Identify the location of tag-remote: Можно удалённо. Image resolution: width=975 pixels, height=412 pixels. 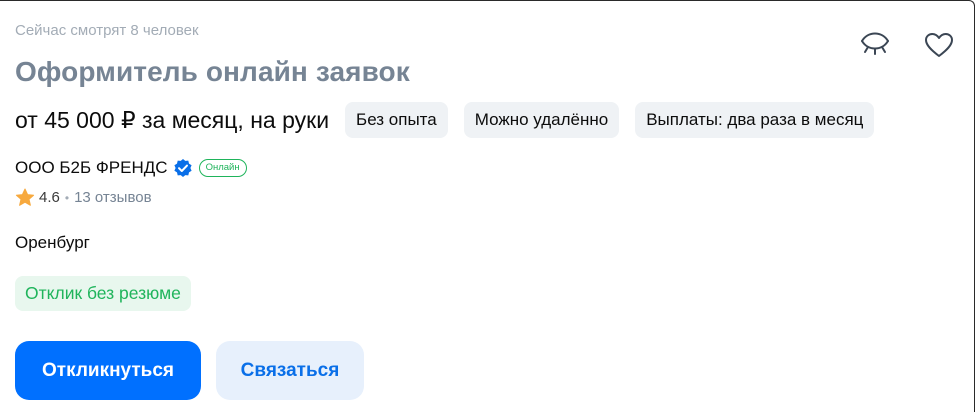
(541, 120).